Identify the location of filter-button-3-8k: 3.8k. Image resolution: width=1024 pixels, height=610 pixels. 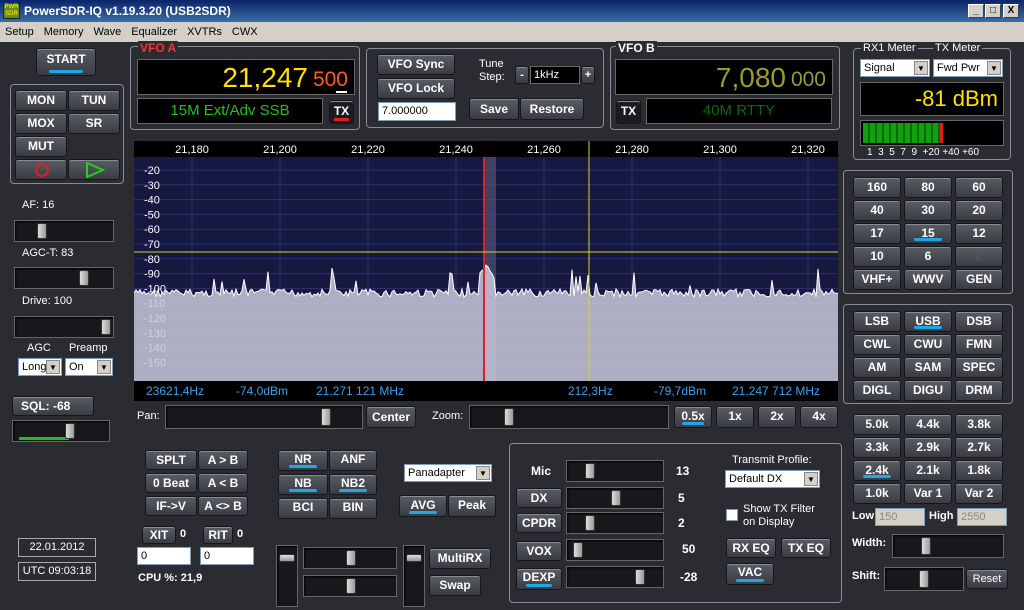
(979, 424).